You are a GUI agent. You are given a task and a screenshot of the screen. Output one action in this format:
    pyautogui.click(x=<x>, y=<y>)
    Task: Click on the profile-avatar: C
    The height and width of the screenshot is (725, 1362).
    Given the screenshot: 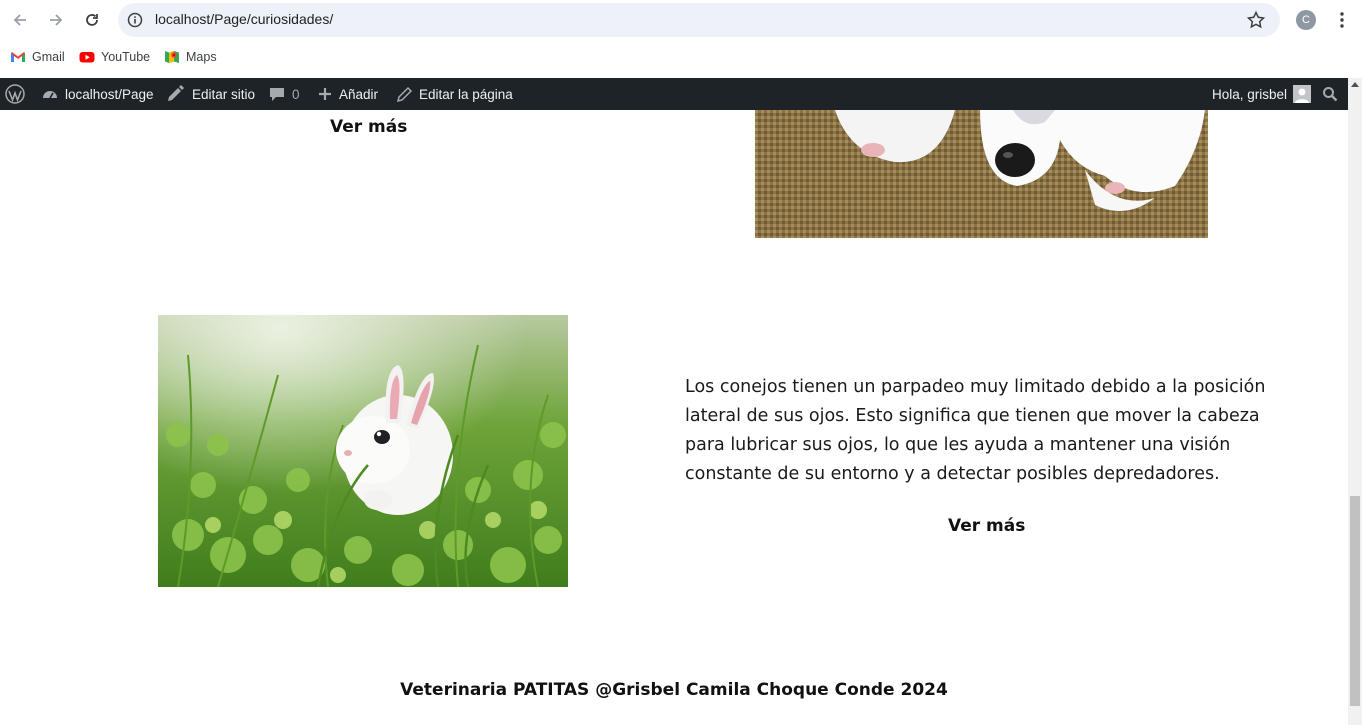 What is the action you would take?
    pyautogui.click(x=1306, y=20)
    